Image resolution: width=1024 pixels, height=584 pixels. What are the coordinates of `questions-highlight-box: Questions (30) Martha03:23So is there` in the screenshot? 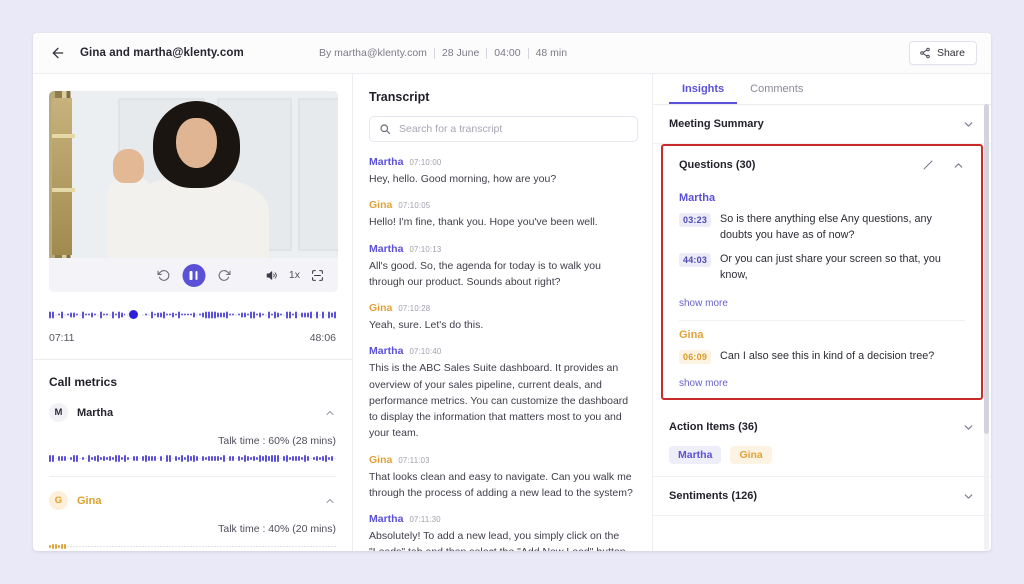 It's located at (822, 272).